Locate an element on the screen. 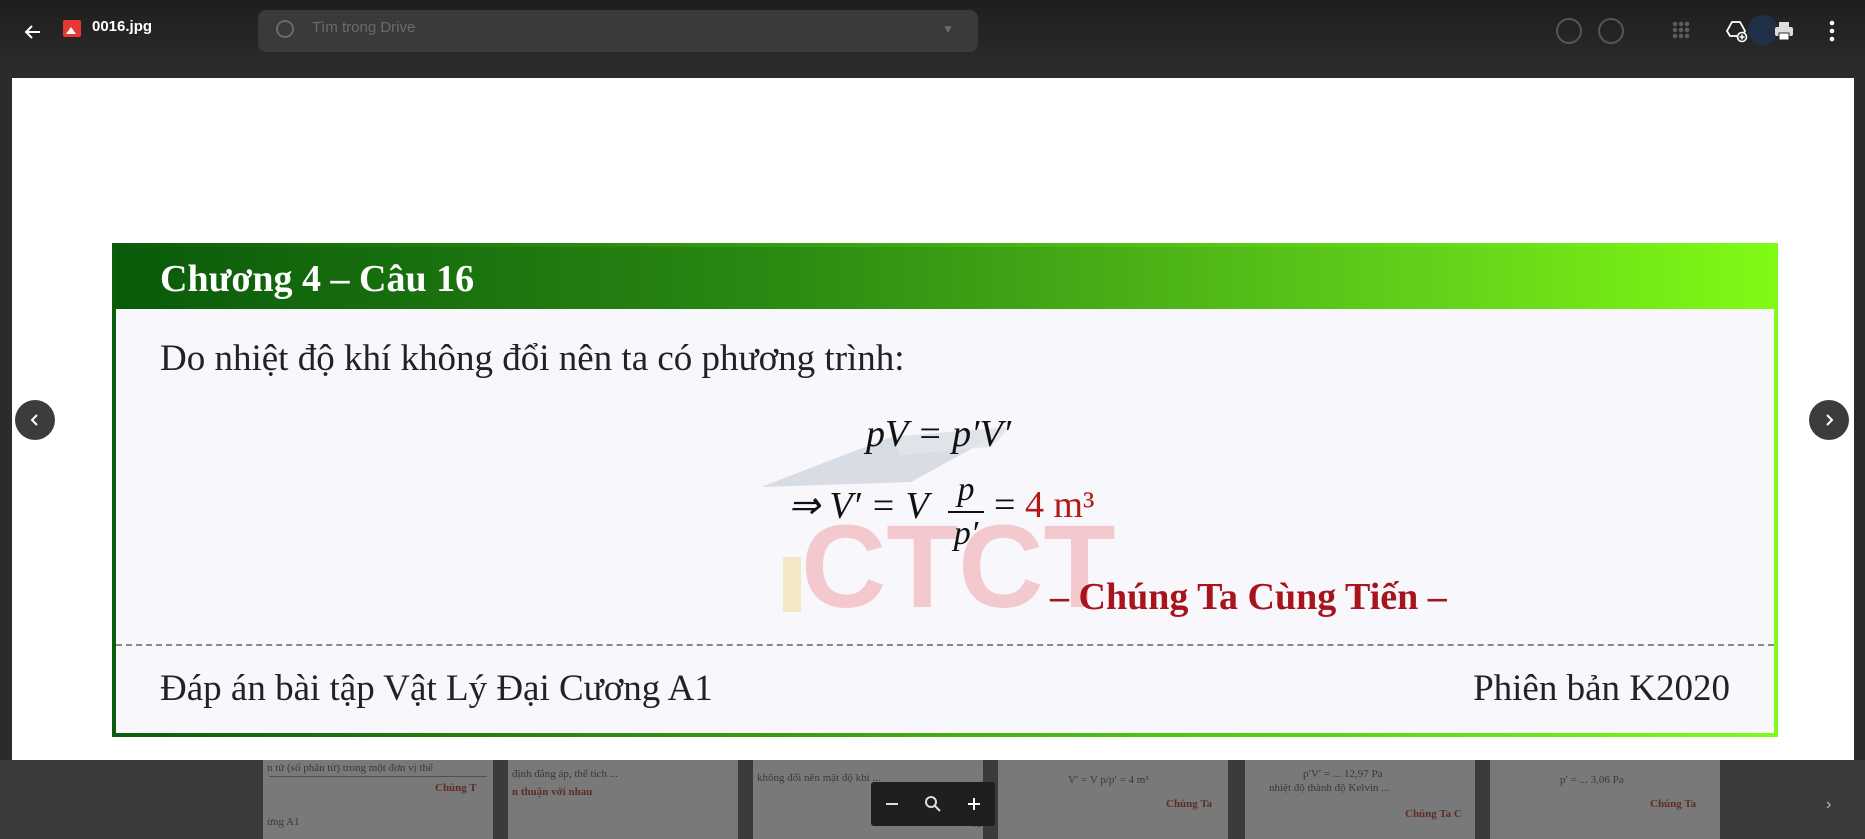 Image resolution: width=1865 pixels, height=839 pixels. more-options-button is located at coordinates (1832, 31).